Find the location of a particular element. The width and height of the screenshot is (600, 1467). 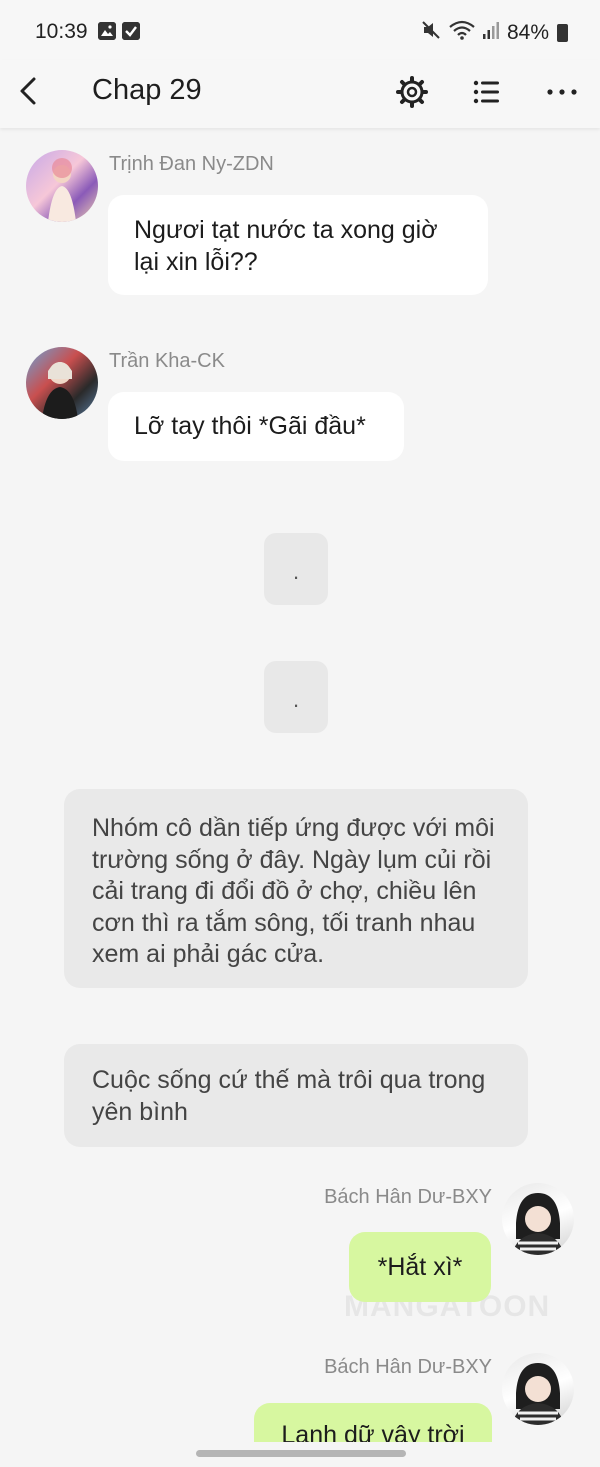

signal-icon is located at coordinates (490, 33).